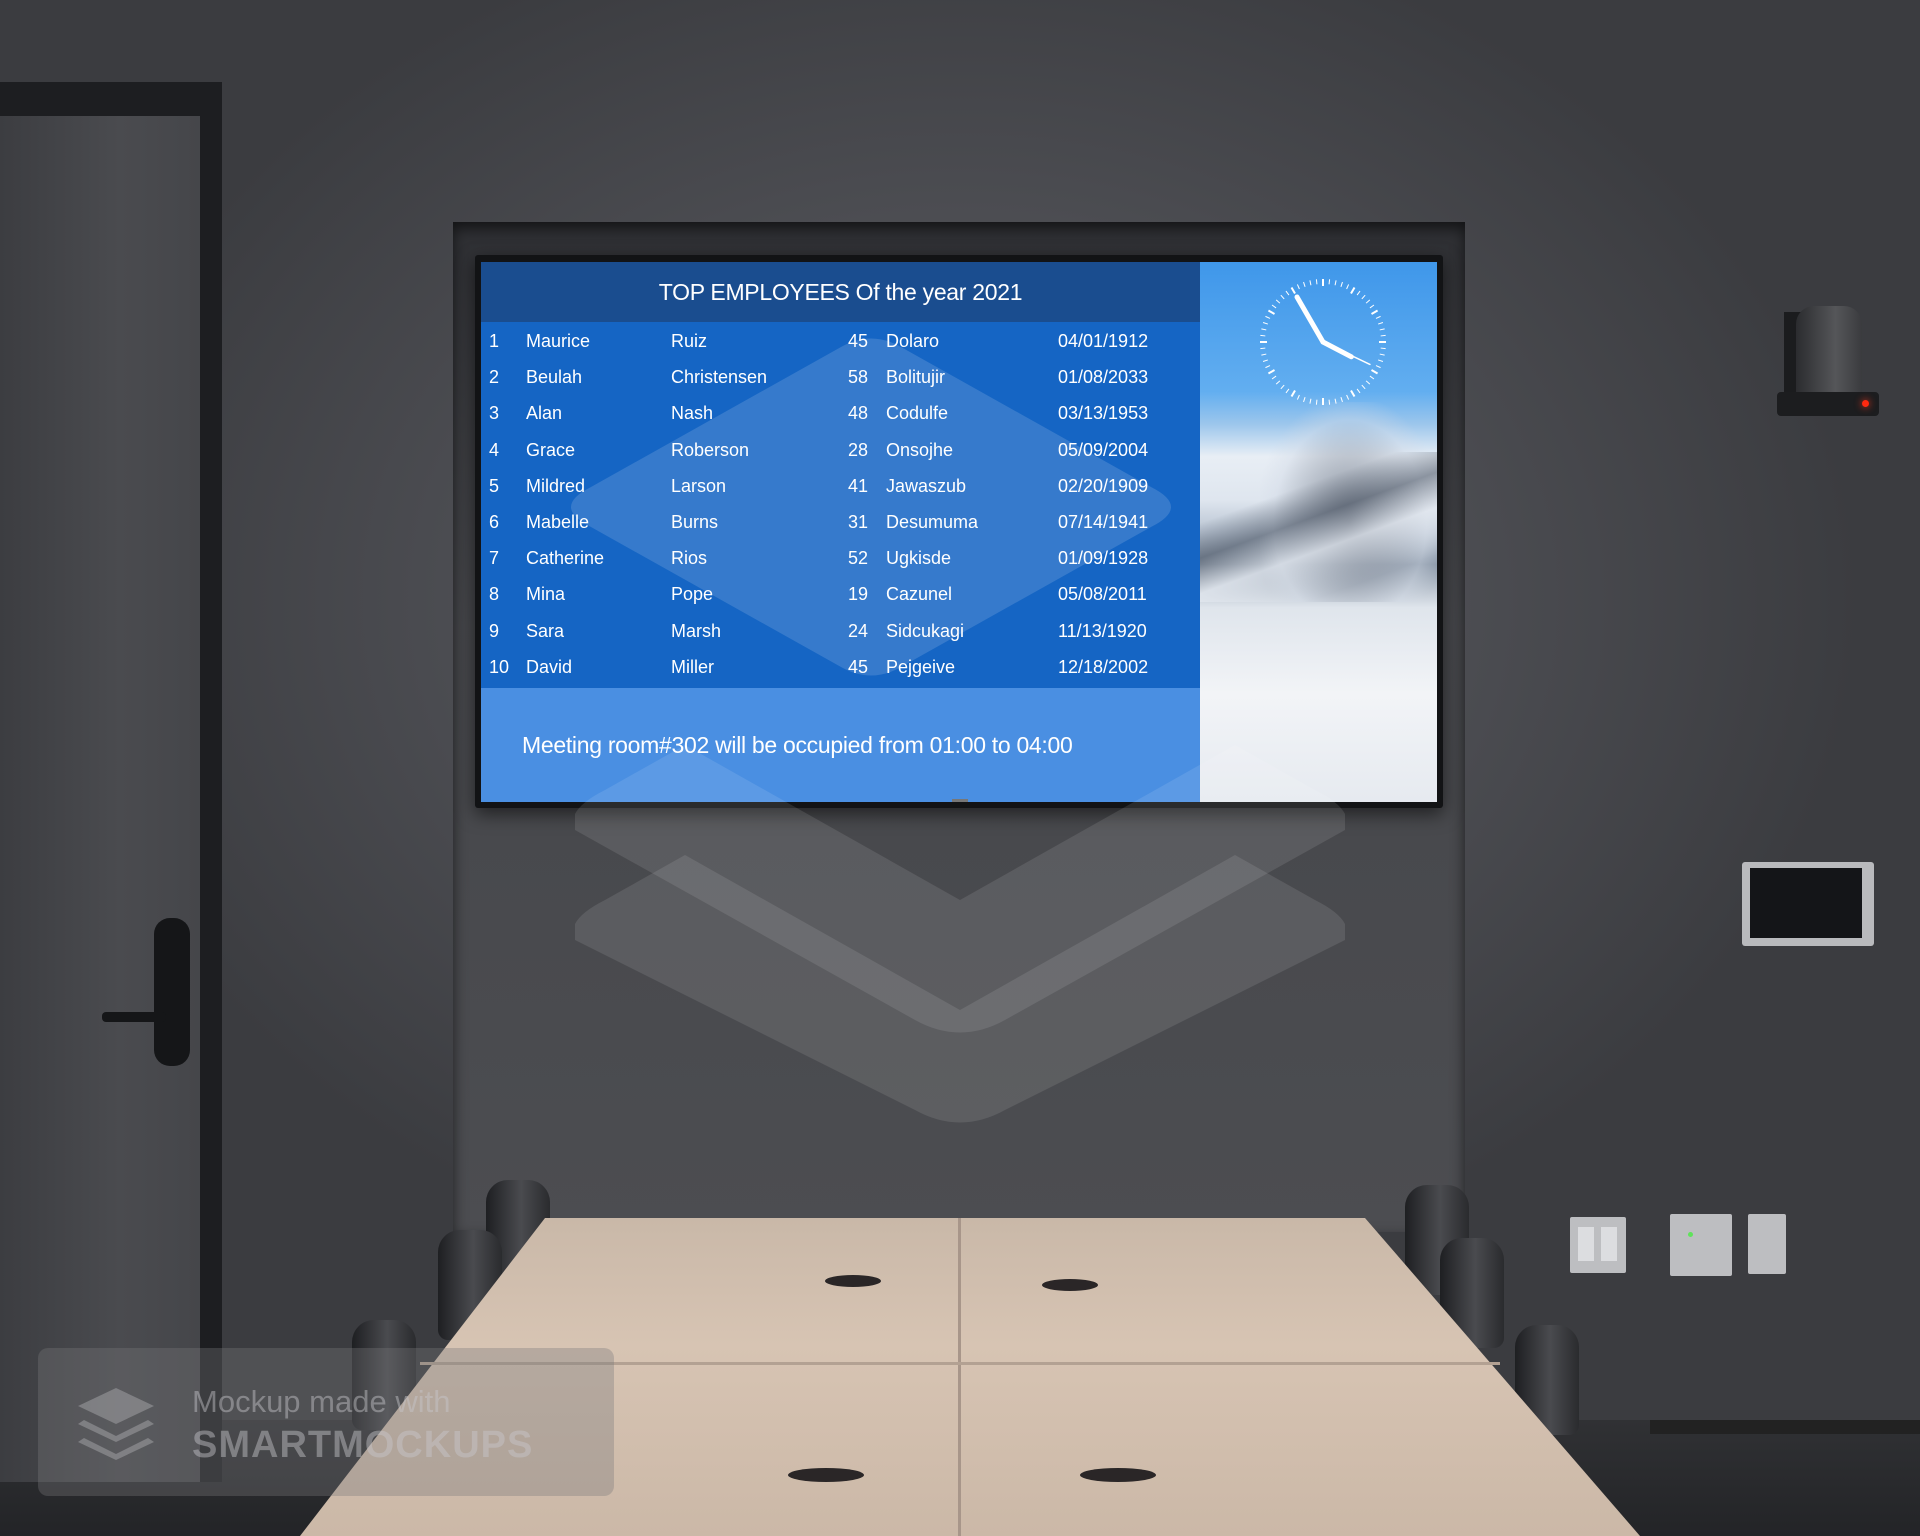 The width and height of the screenshot is (1920, 1536). What do you see at coordinates (840, 558) in the screenshot?
I see `table-row: 7 Catherine Rios 52 Ugkisde 01/09/1928` at bounding box center [840, 558].